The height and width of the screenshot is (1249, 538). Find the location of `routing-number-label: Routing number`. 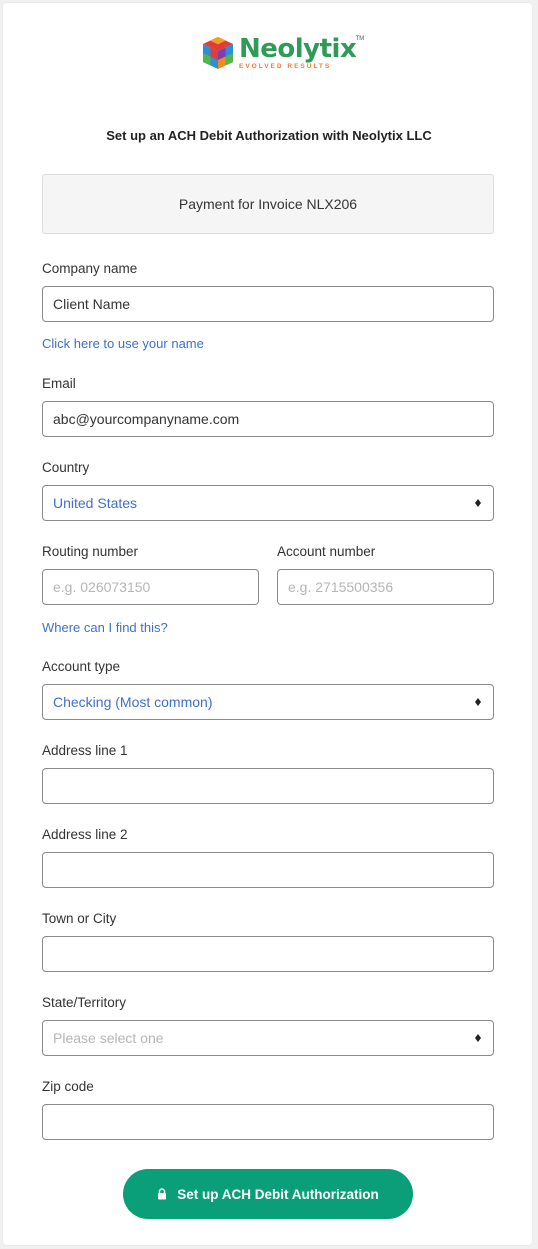

routing-number-label: Routing number is located at coordinates (90, 551).